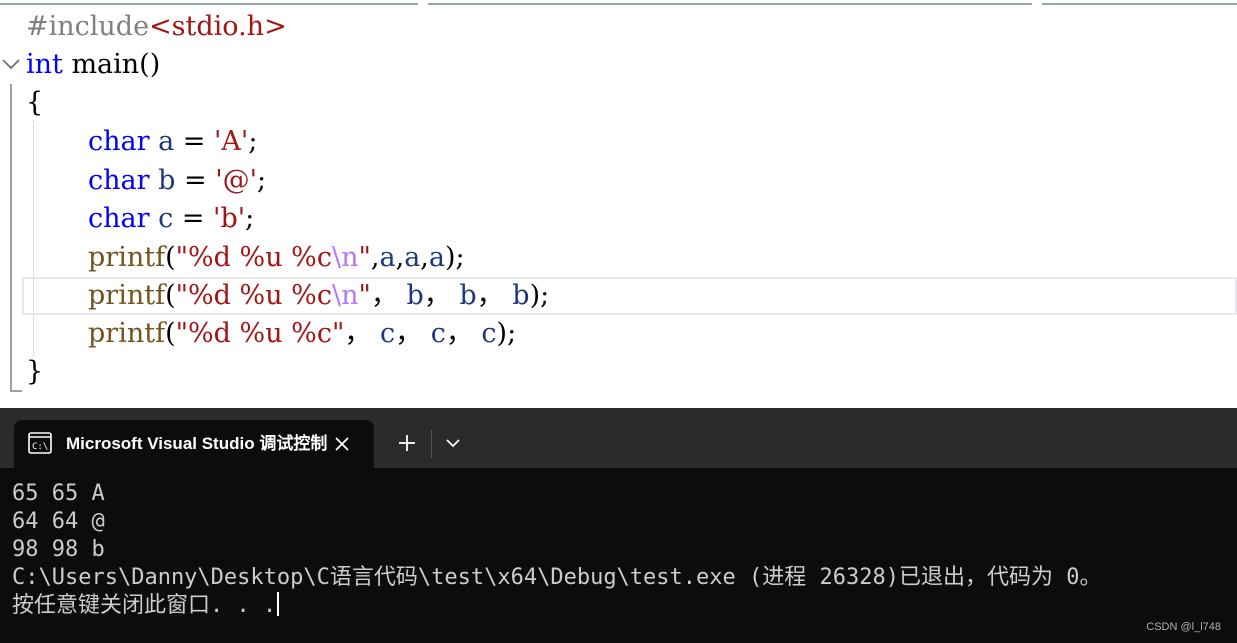 This screenshot has height=643, width=1237. I want to click on code-token: #include, so click(88, 26).